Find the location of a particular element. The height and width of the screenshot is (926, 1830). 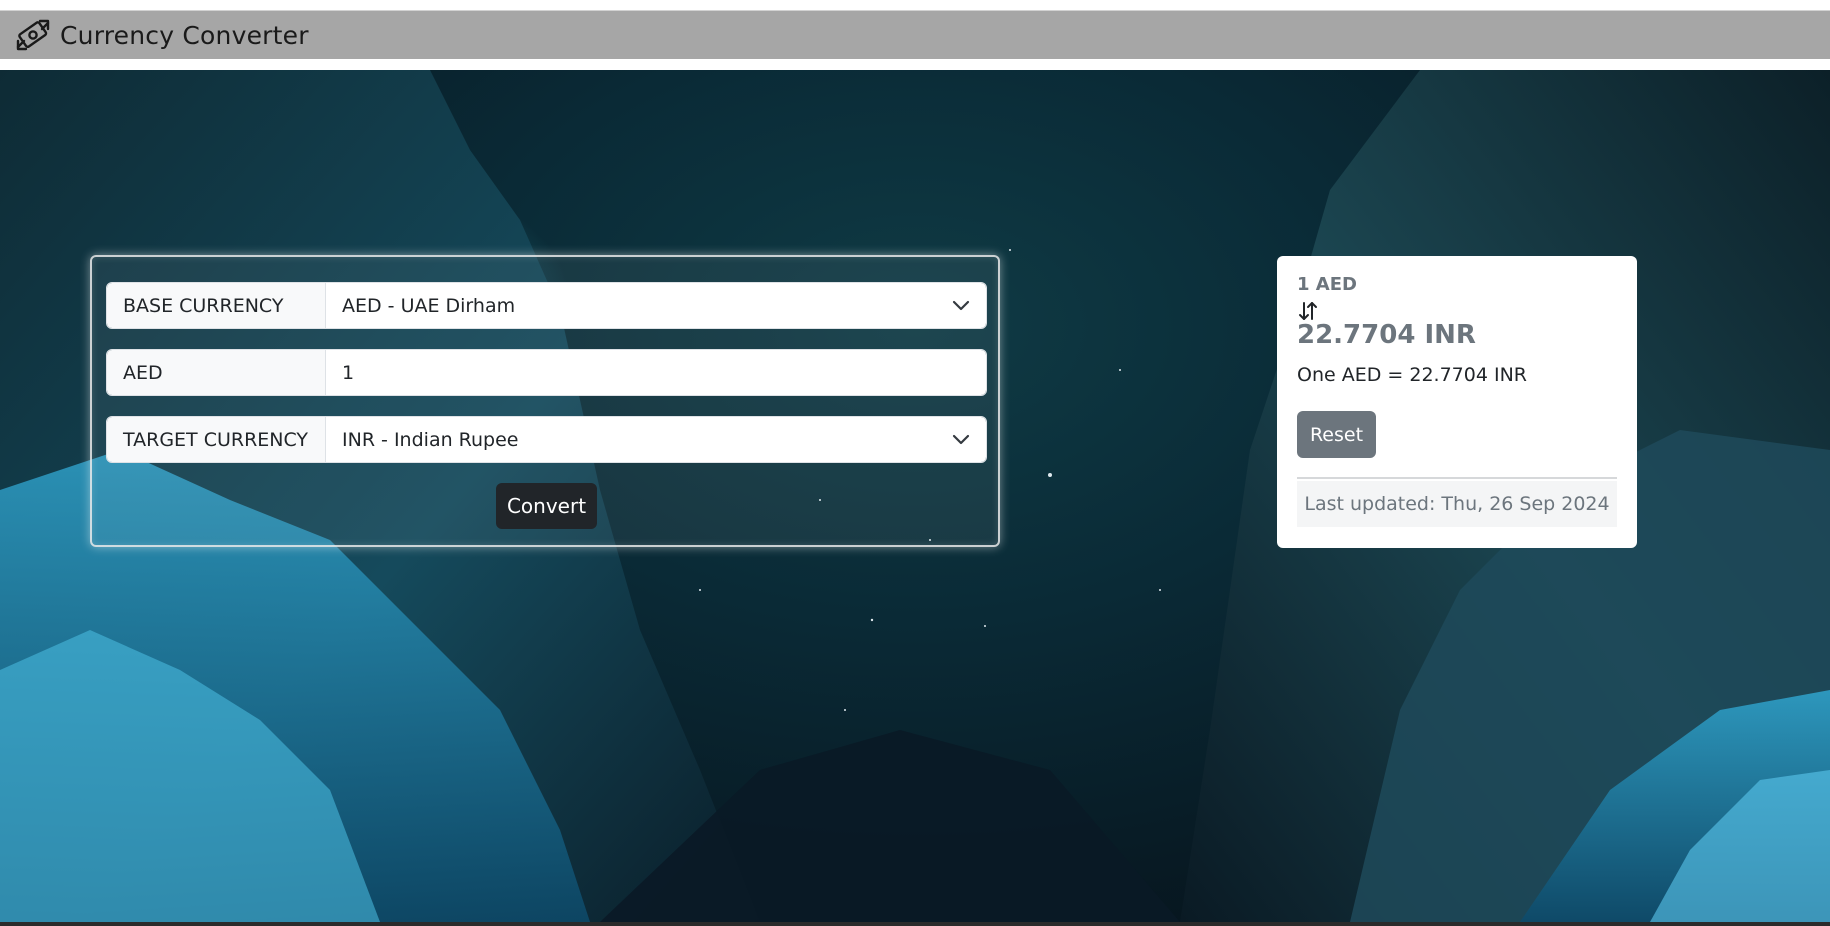

amount-currency-label: AED is located at coordinates (216, 372).